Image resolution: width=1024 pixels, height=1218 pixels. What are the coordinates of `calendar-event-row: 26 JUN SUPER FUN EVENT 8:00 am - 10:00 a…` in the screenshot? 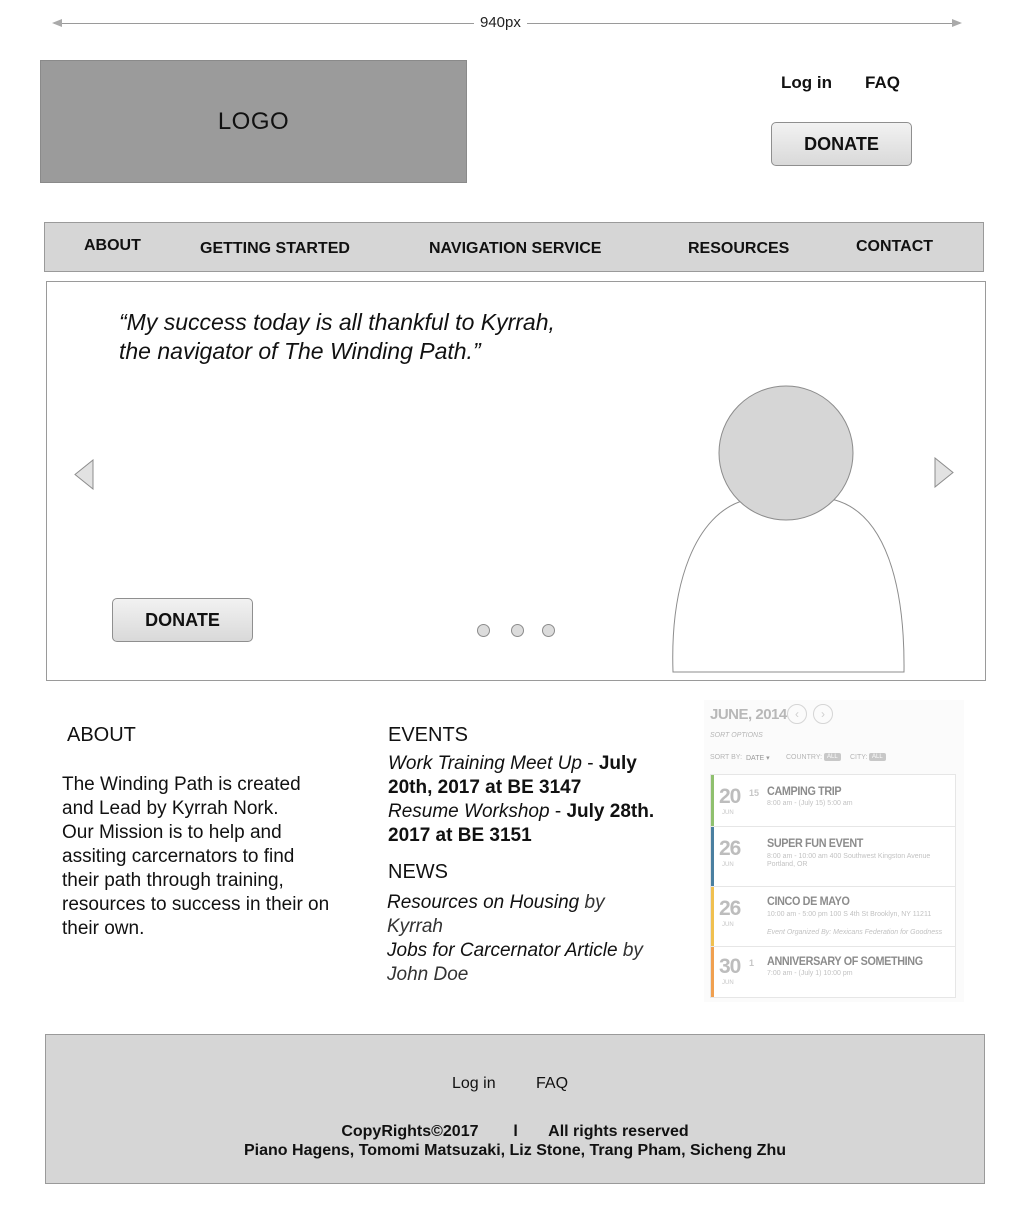 It's located at (833, 857).